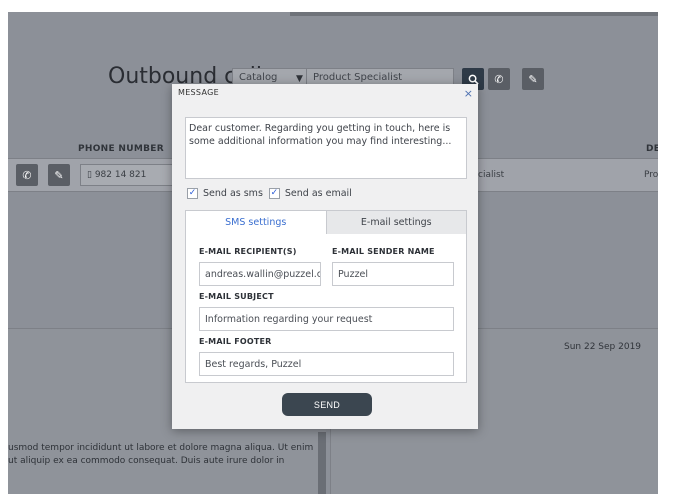 This screenshot has height=500, width=674. Describe the element at coordinates (326, 319) in the screenshot. I see `subject-input: Information regarding your request` at that location.